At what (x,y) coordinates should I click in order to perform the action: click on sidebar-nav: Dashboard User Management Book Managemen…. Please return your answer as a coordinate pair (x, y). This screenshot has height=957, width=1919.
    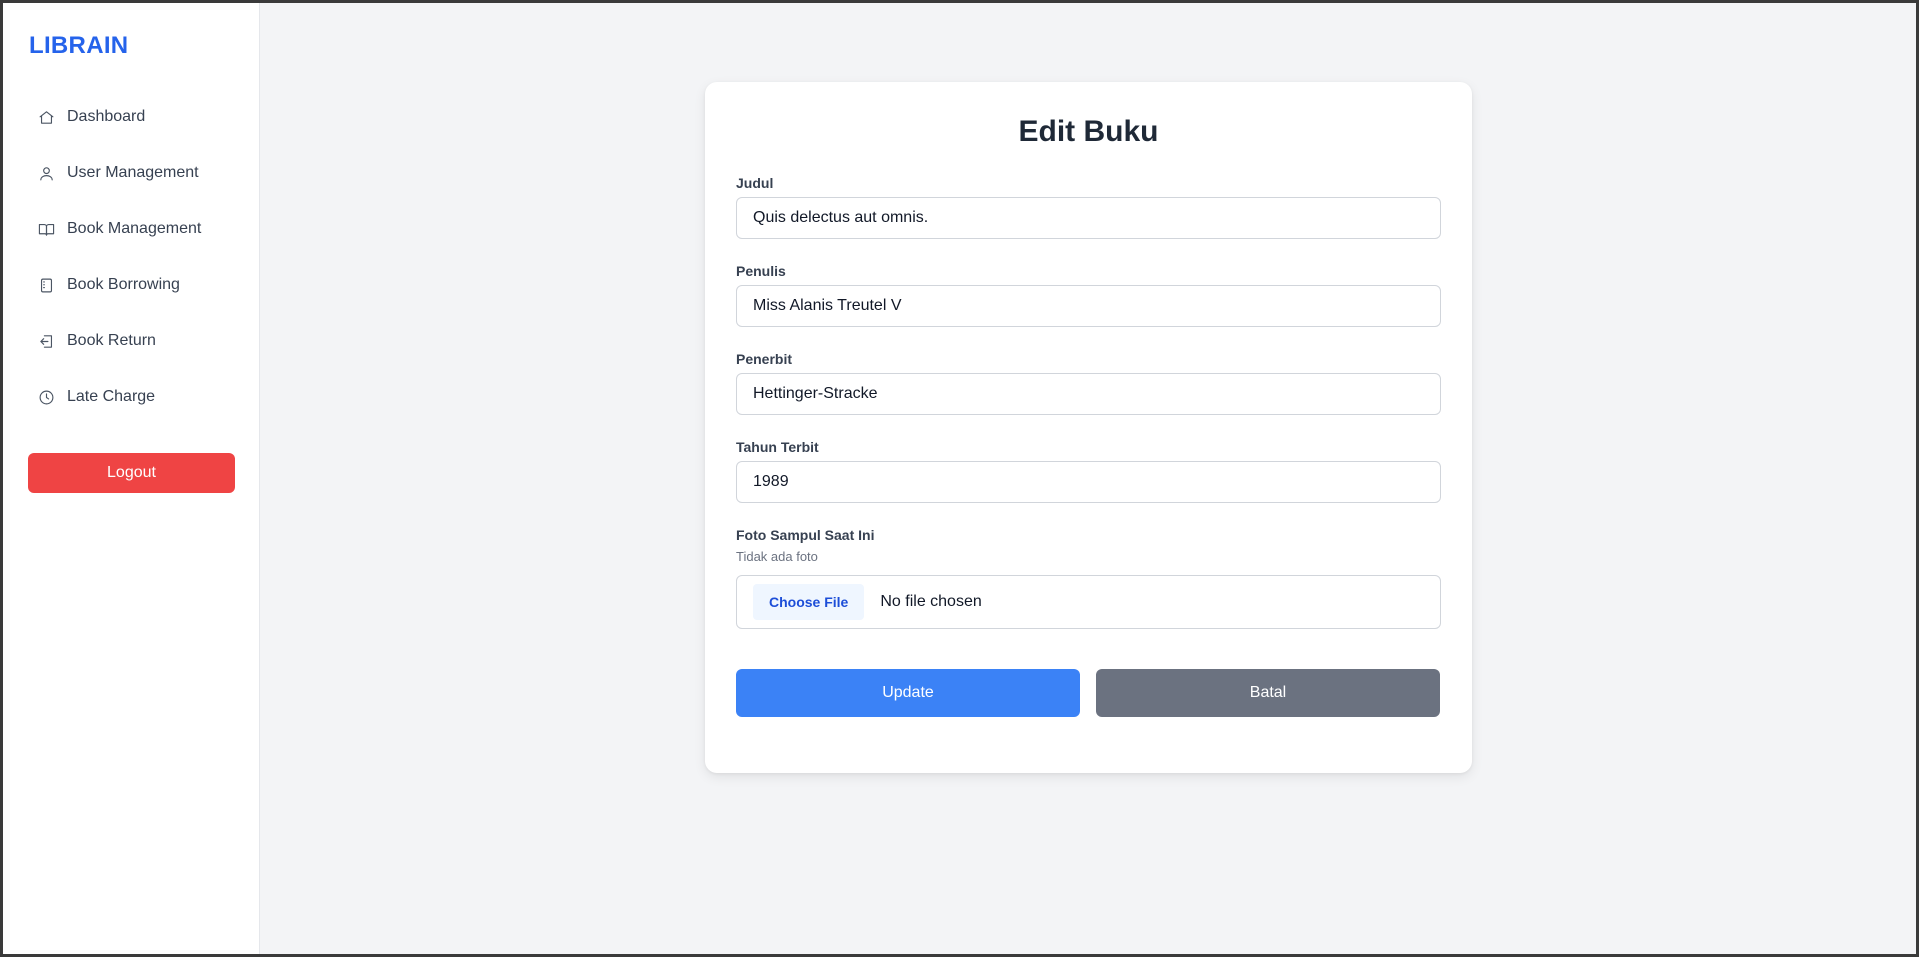
    Looking at the image, I should click on (131, 257).